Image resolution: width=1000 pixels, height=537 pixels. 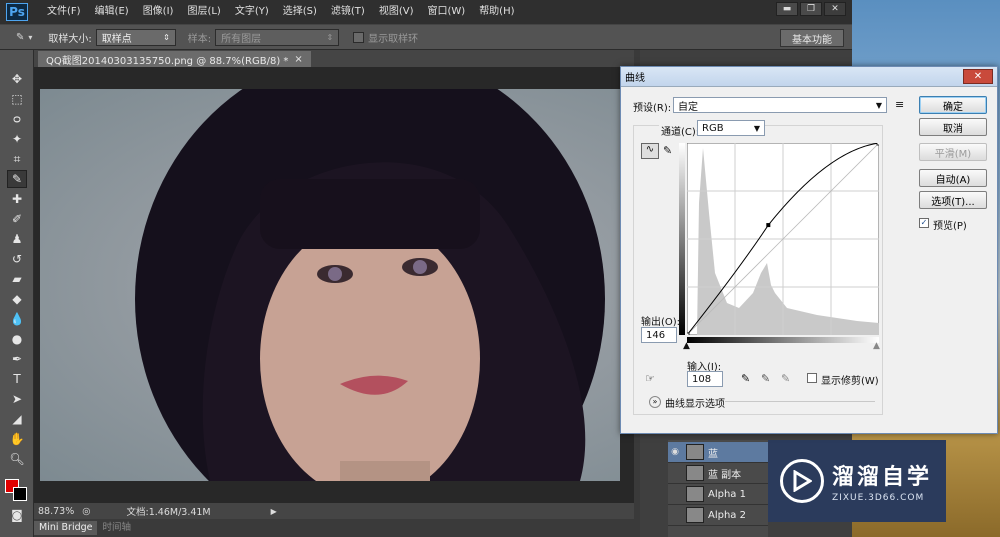 What do you see at coordinates (899, 104) in the screenshot?
I see `preset-menu-icon: ≡` at bounding box center [899, 104].